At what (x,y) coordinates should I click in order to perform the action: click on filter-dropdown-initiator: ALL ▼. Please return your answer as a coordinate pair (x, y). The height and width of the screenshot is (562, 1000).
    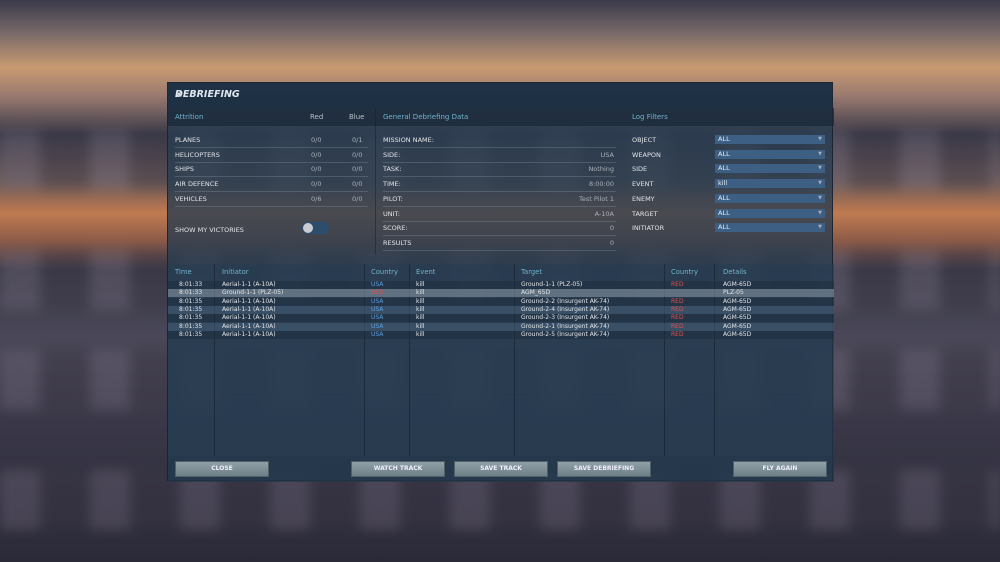
    Looking at the image, I should click on (770, 228).